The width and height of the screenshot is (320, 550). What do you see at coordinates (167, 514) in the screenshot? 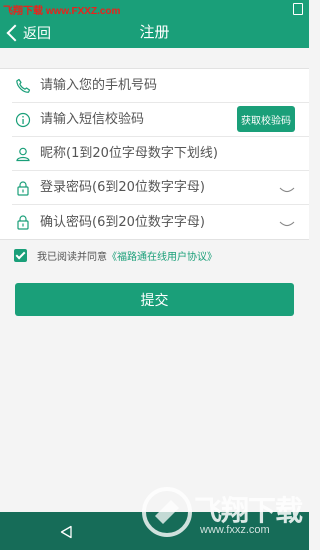
I see `watermark-logo-icon` at bounding box center [167, 514].